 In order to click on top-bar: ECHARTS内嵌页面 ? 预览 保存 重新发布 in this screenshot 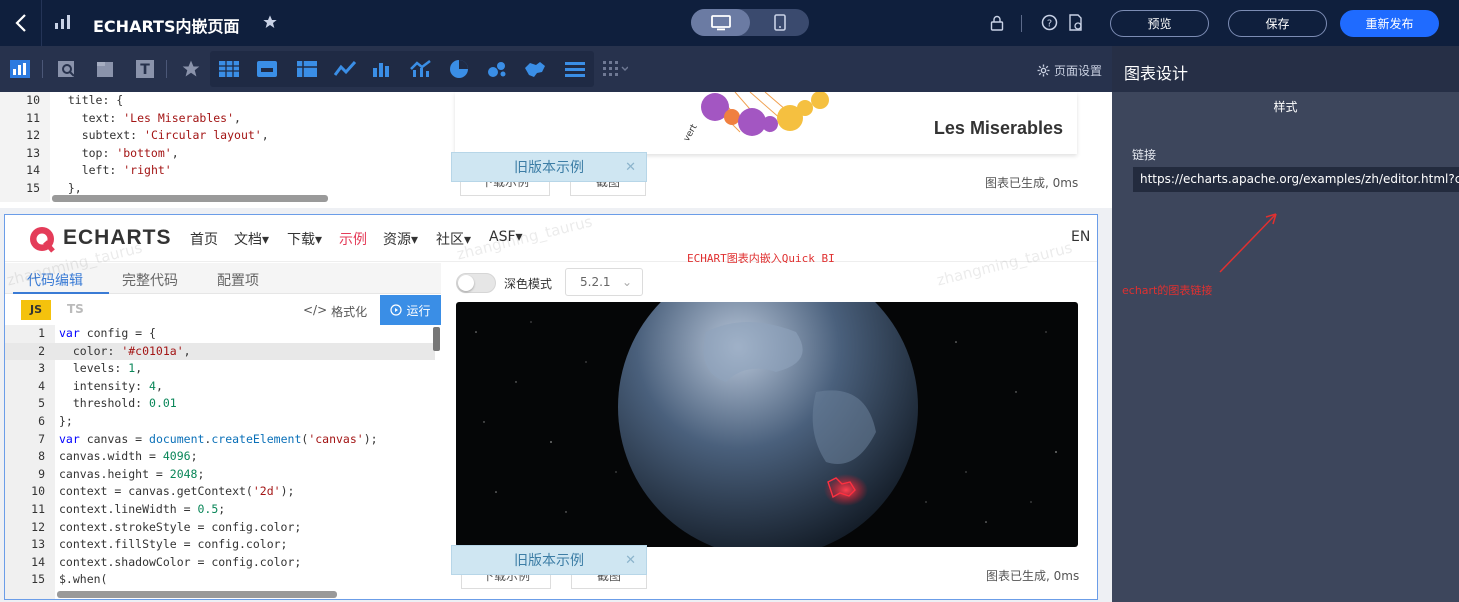, I will do `click(729, 23)`.